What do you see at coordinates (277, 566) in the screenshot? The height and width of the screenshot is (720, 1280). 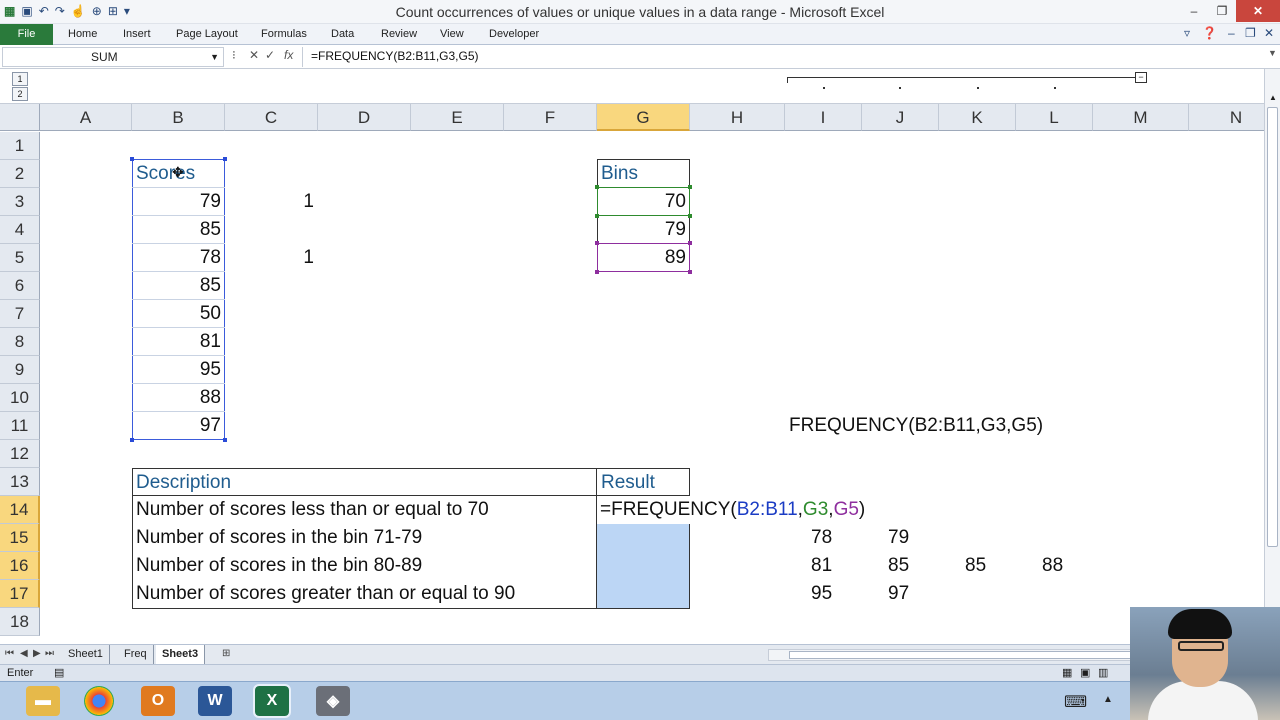 I see `cell-b16: Number of scores in the bin 80-89` at bounding box center [277, 566].